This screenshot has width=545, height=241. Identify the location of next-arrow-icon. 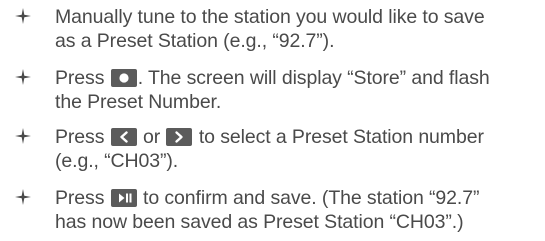
(179, 137).